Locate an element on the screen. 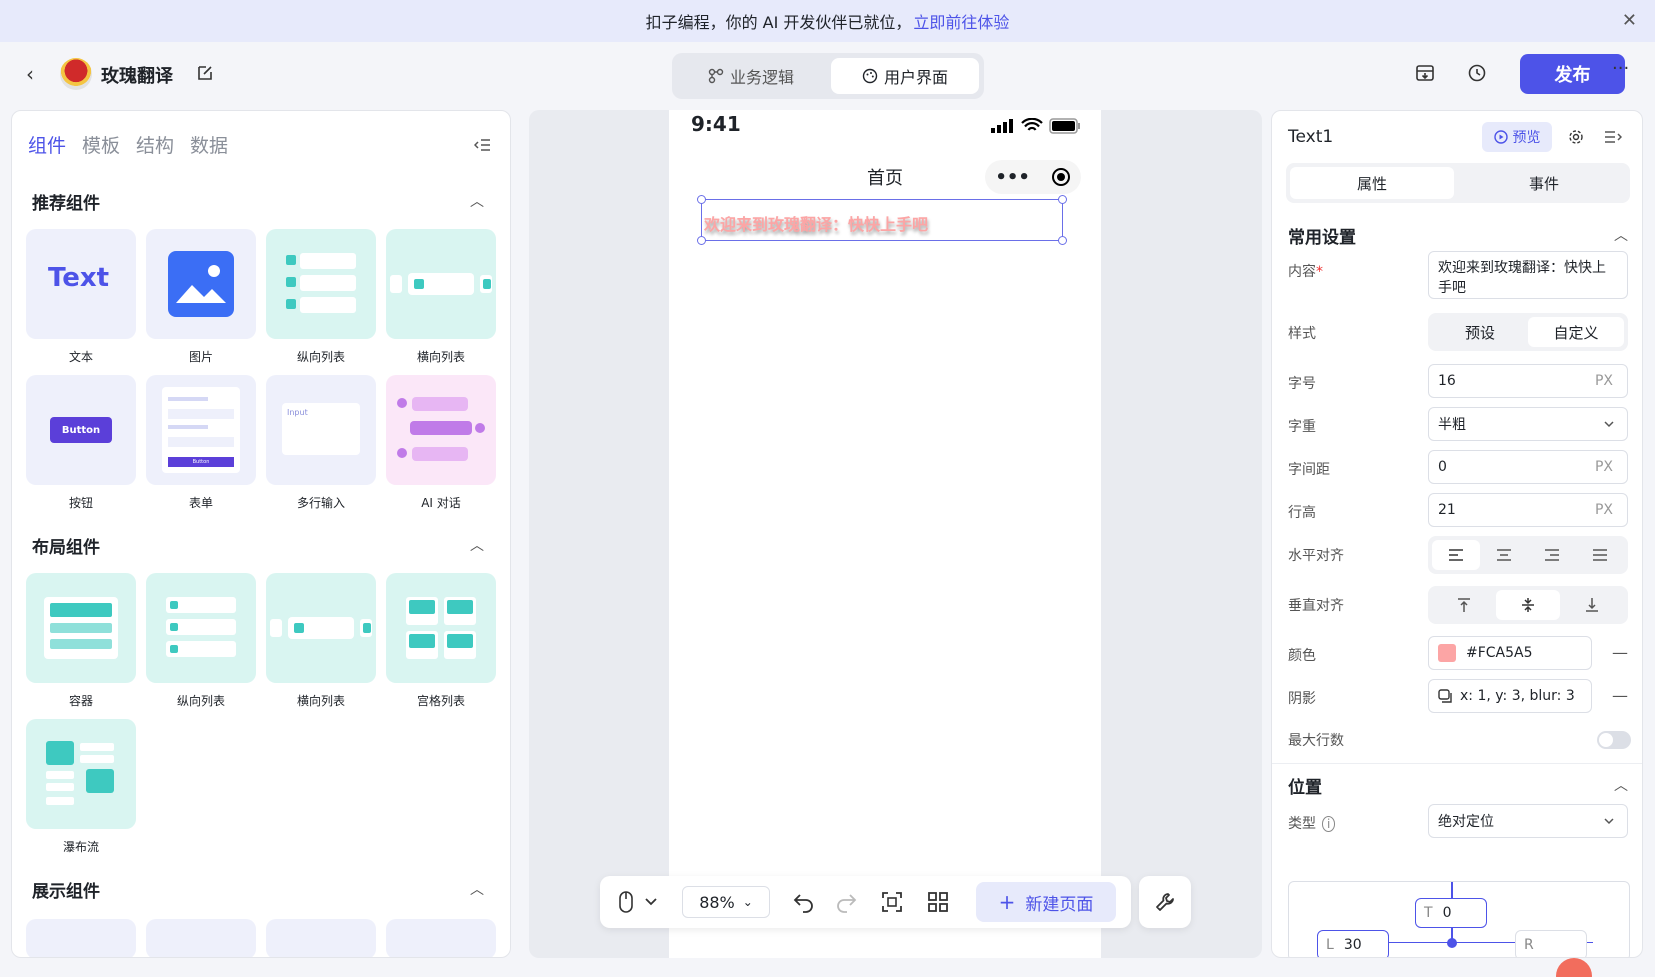 The image size is (1655, 977). style-option-preset: 预设 is located at coordinates (1480, 332).